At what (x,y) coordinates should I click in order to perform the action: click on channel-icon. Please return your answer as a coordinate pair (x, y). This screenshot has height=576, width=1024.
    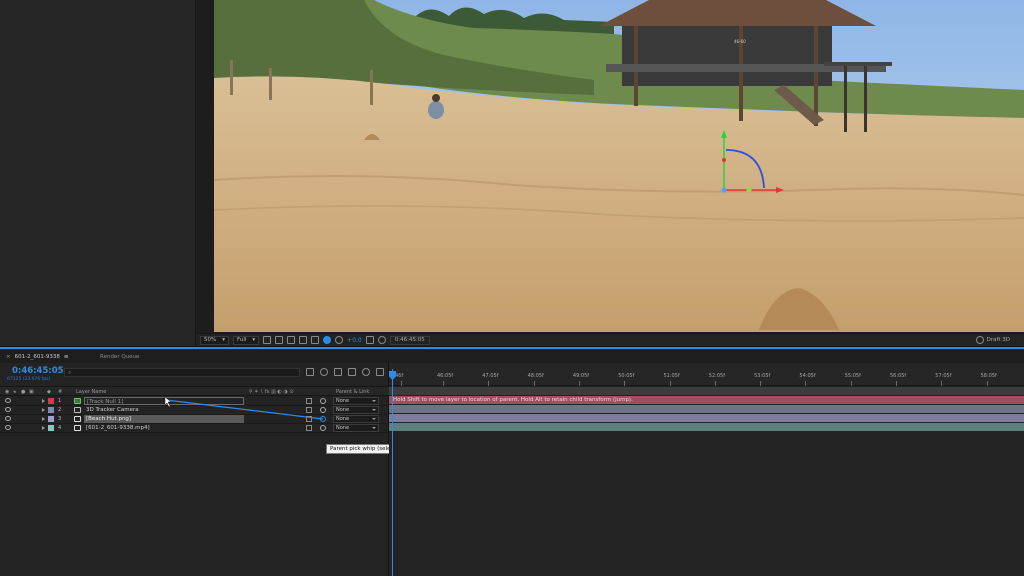
    Looking at the image, I should click on (315, 340).